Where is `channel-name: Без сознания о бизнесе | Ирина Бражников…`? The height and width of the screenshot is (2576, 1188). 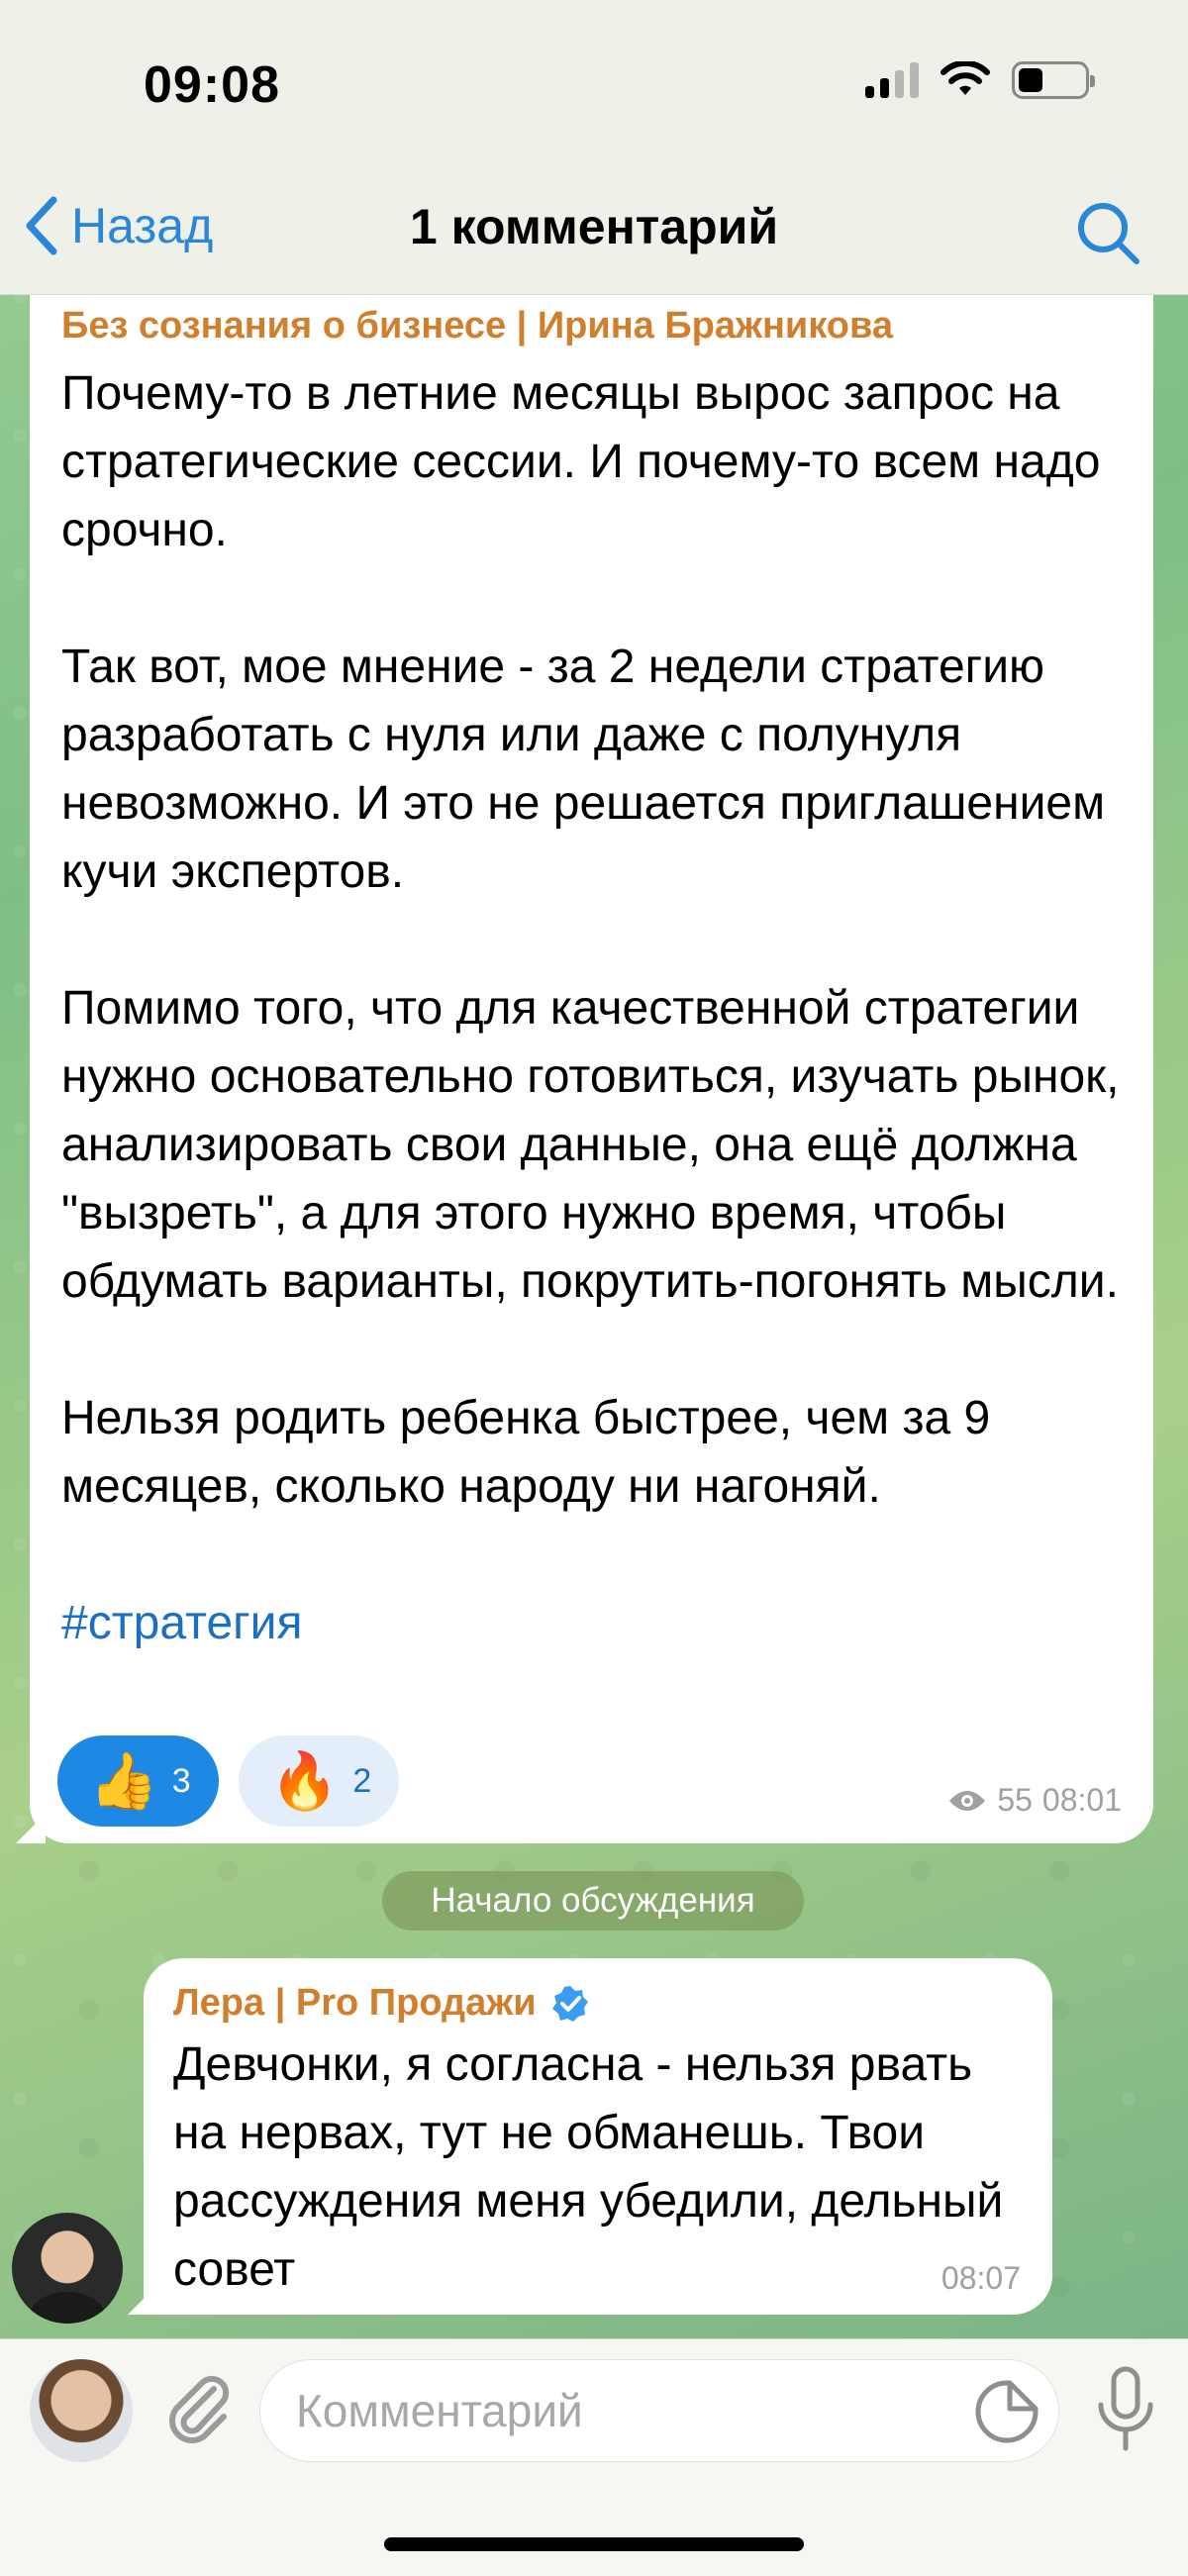
channel-name: Без сознания о бизнесе | Ирина Бражников… is located at coordinates (591, 326).